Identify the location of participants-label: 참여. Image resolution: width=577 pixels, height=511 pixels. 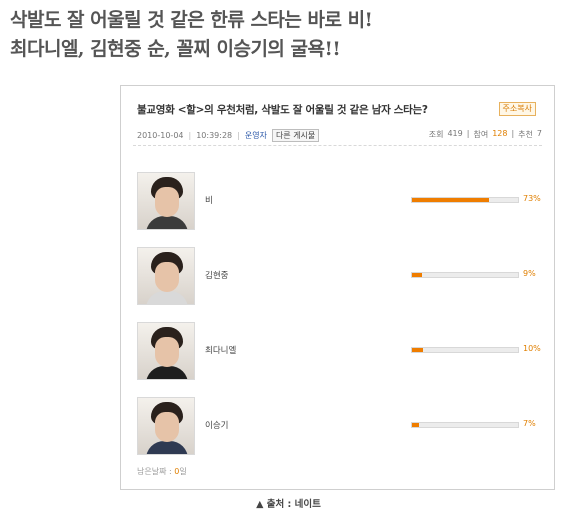
(481, 134).